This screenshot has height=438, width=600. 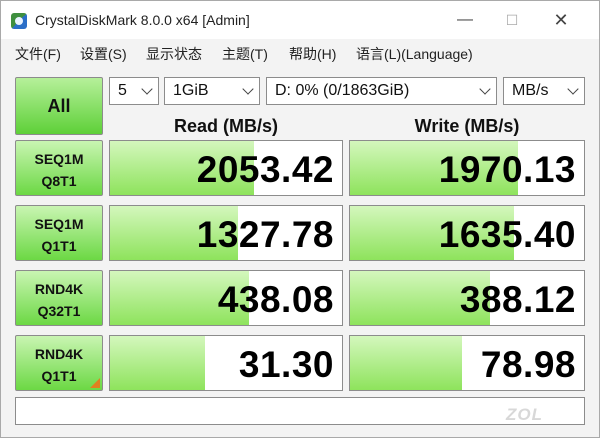 What do you see at coordinates (561, 20) in the screenshot?
I see `close-button: ✕` at bounding box center [561, 20].